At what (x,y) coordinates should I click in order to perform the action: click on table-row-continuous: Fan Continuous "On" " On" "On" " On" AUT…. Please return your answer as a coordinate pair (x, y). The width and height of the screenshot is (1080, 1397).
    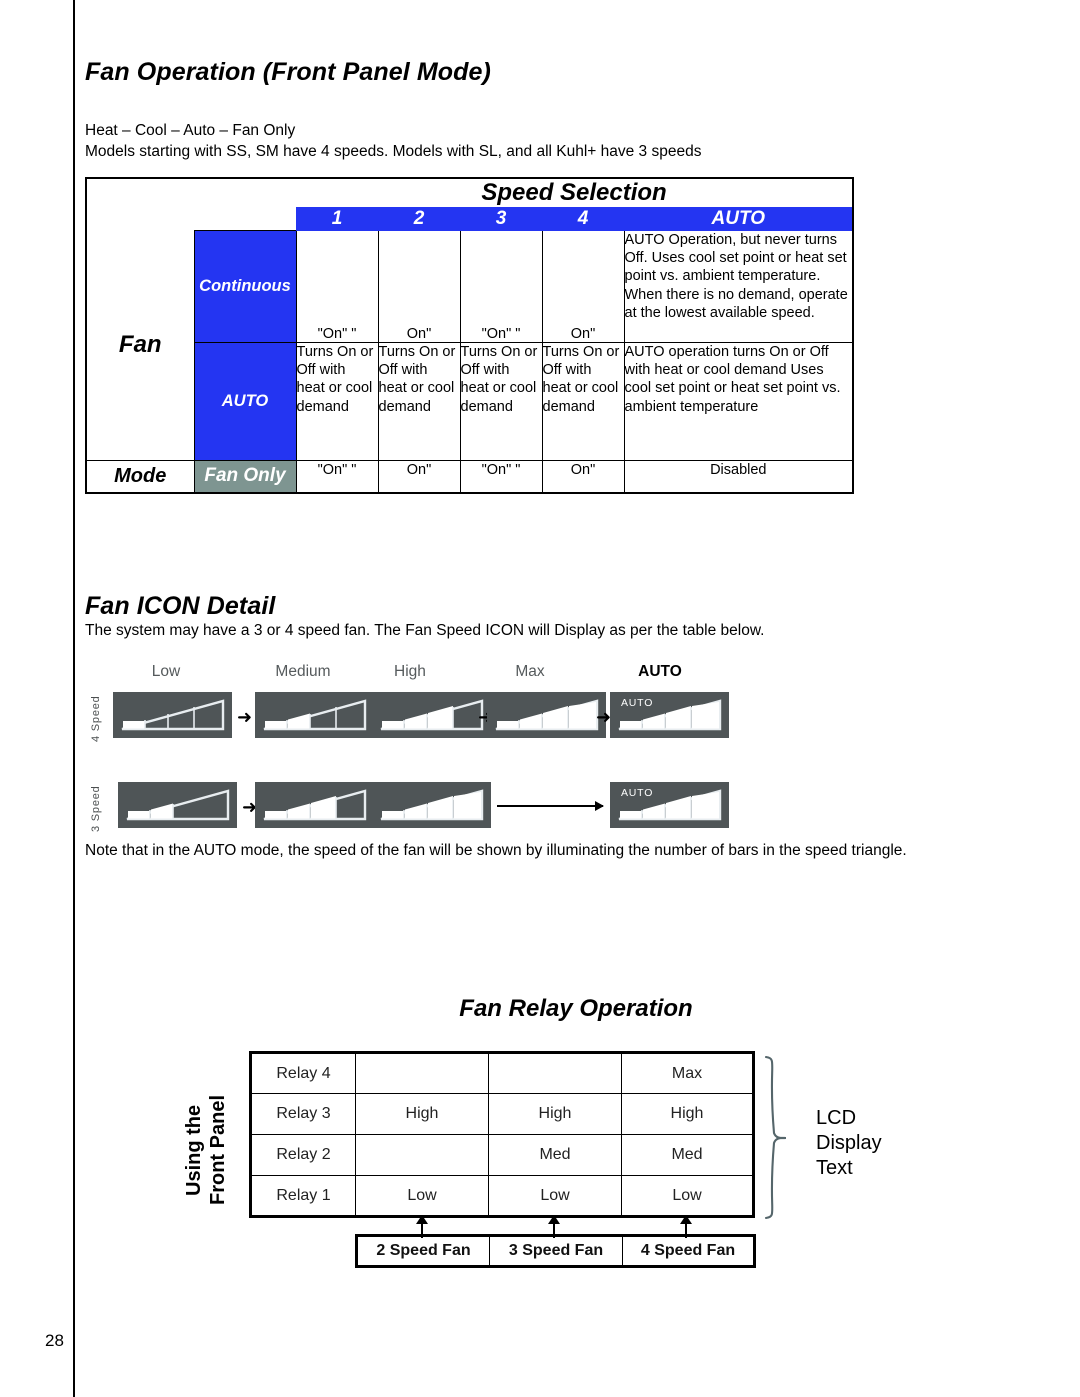
    Looking at the image, I should click on (470, 294).